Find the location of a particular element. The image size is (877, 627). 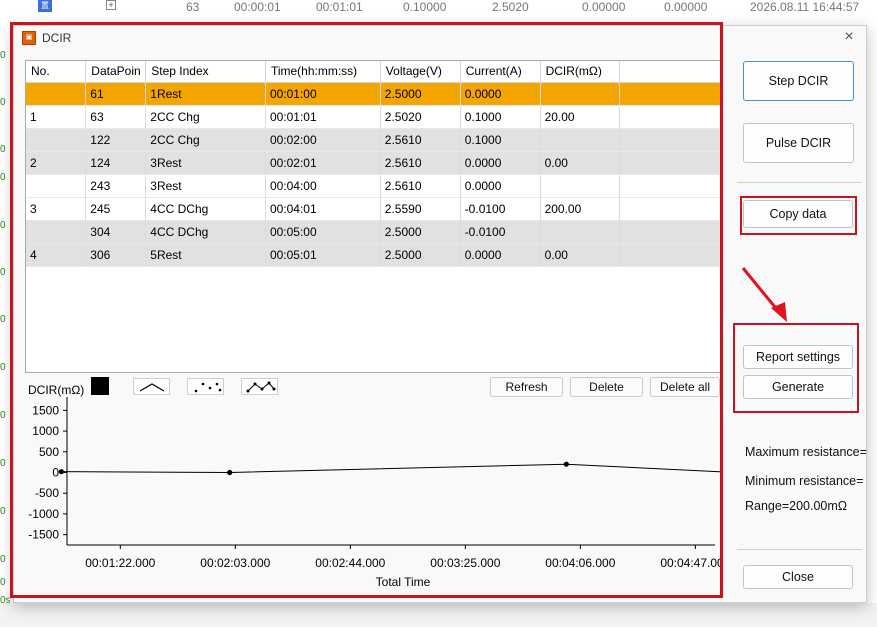

cell-step: 1Rest is located at coordinates (205, 94).